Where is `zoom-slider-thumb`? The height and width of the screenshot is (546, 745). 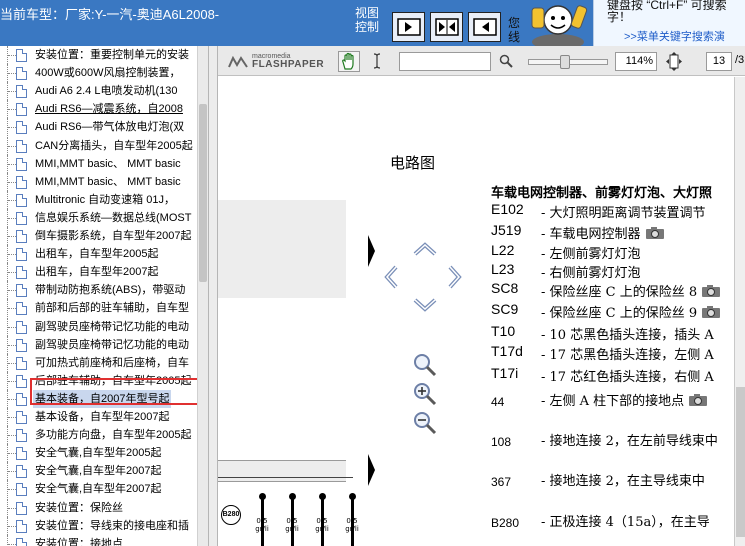
zoom-slider-thumb is located at coordinates (565, 62).